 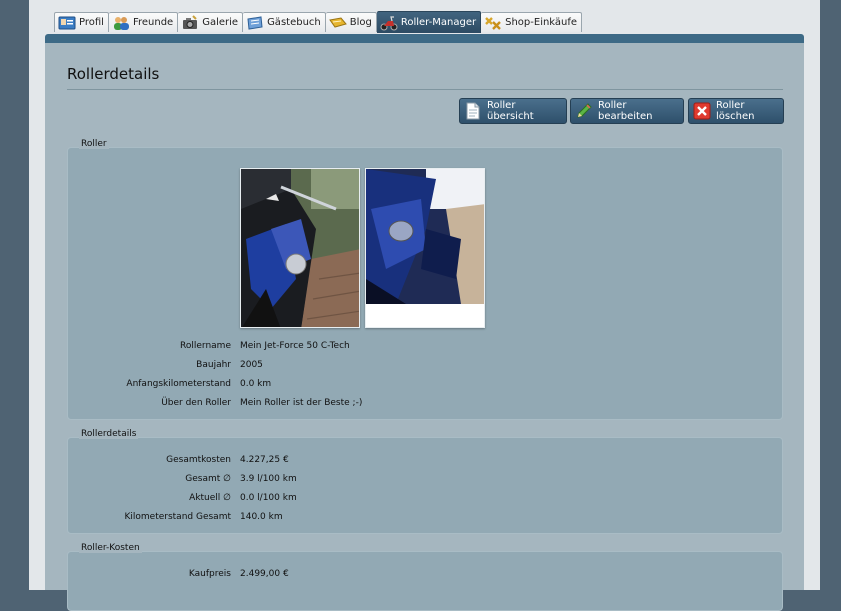 What do you see at coordinates (541, 22) in the screenshot?
I see `tab-label: Shop-Einkäufe` at bounding box center [541, 22].